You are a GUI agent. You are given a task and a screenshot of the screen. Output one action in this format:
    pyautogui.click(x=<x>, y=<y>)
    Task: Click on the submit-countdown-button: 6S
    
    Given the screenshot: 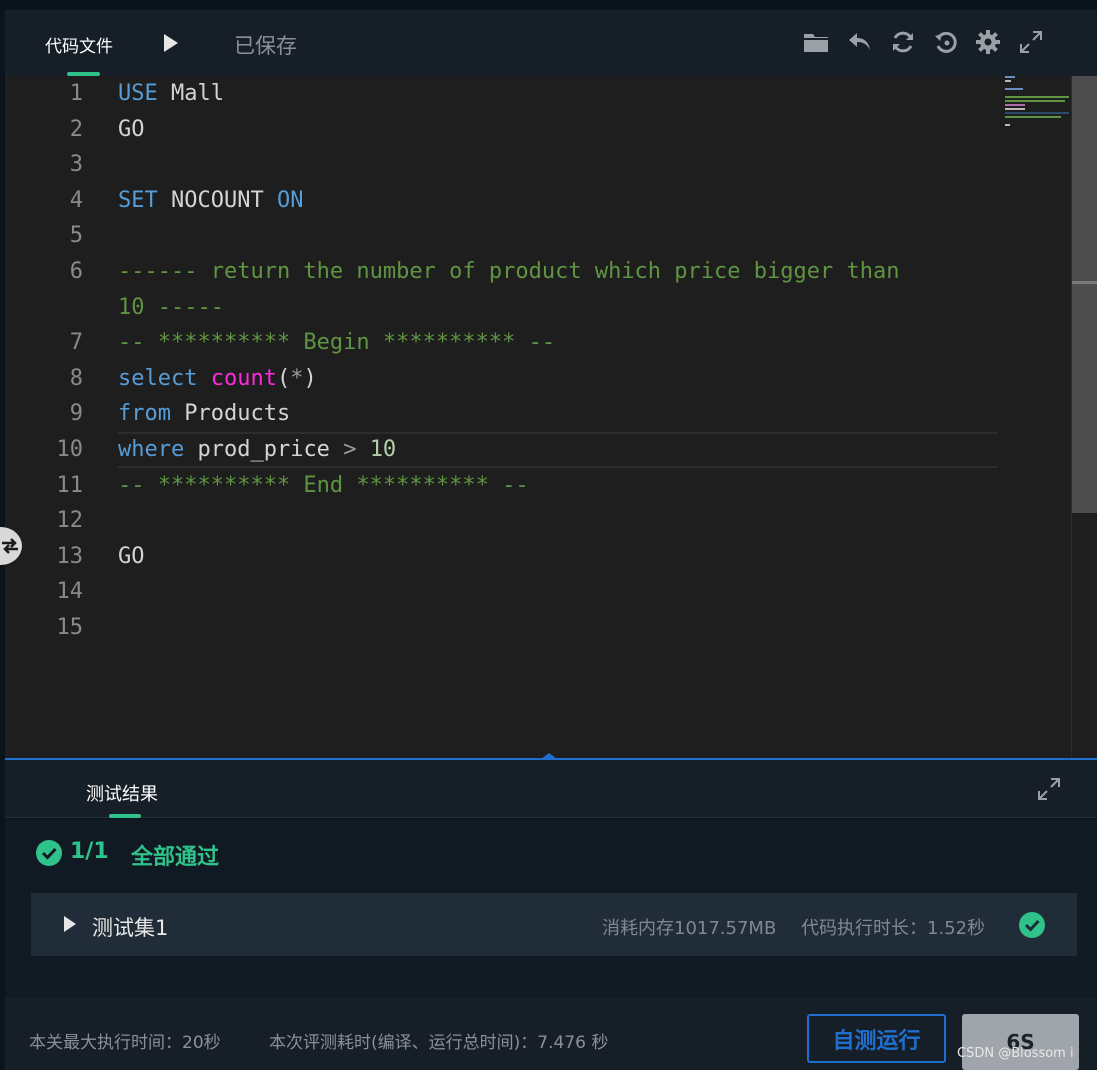 What is the action you would take?
    pyautogui.click(x=1020, y=1042)
    